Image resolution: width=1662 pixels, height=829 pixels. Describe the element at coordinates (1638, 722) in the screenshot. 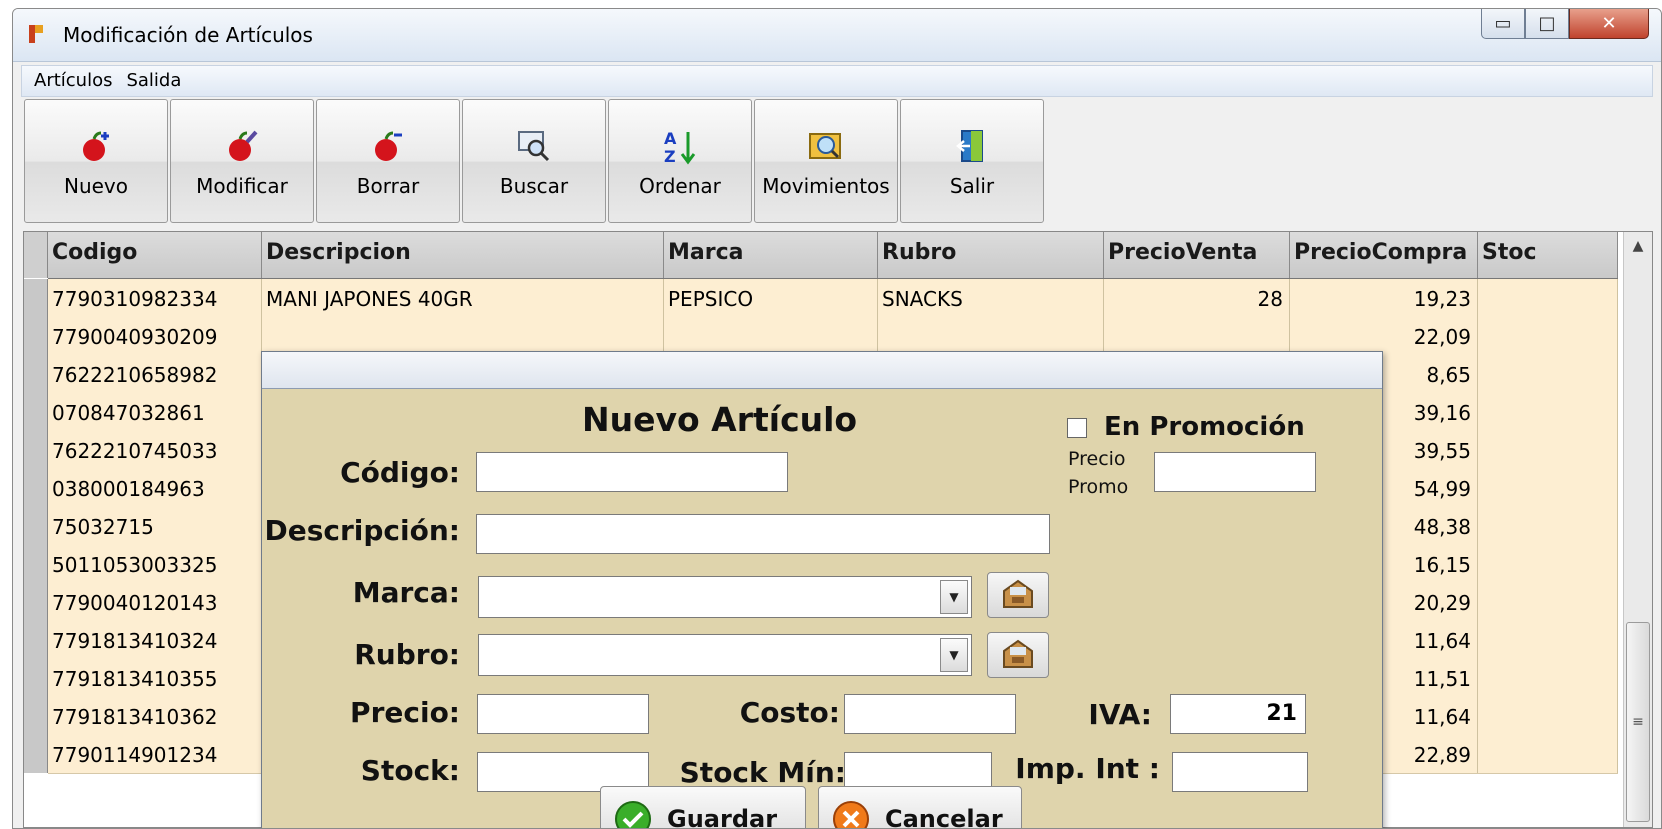

I see `scrollbar-thumb: ≡` at that location.